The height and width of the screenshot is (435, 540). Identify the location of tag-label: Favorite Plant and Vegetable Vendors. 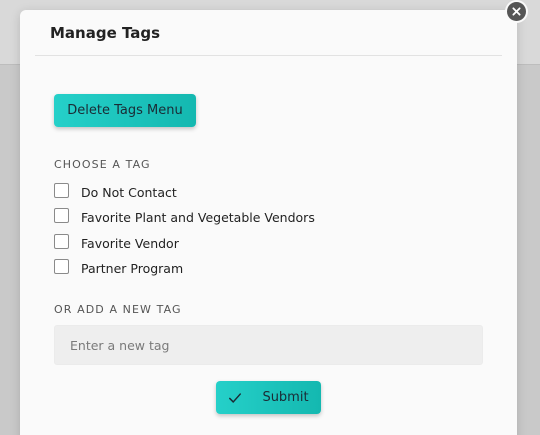
(198, 218).